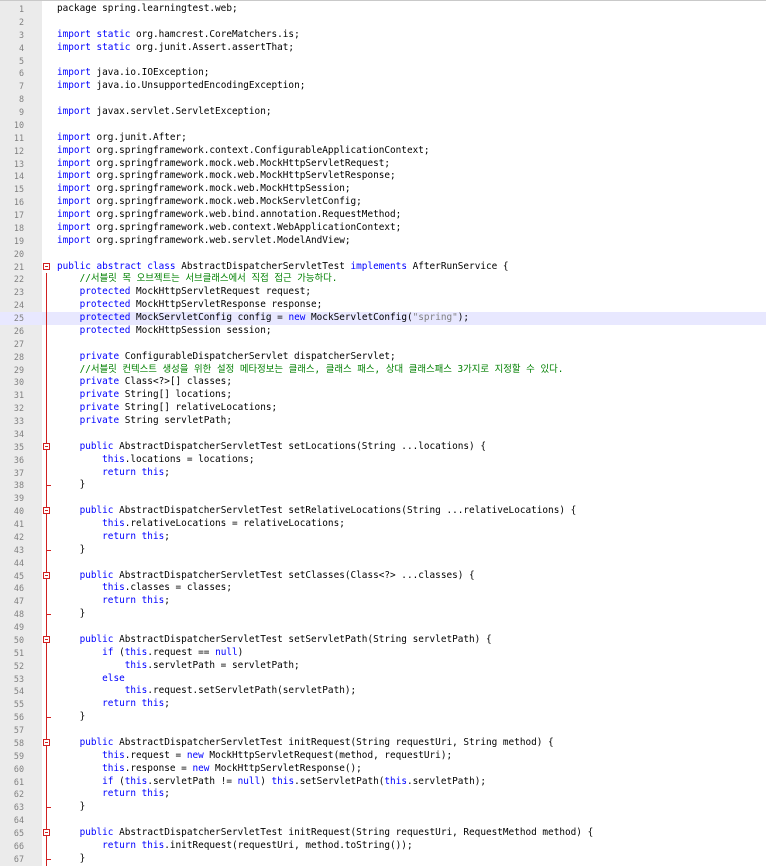  What do you see at coordinates (383, 99) in the screenshot?
I see `code-line: 8` at bounding box center [383, 99].